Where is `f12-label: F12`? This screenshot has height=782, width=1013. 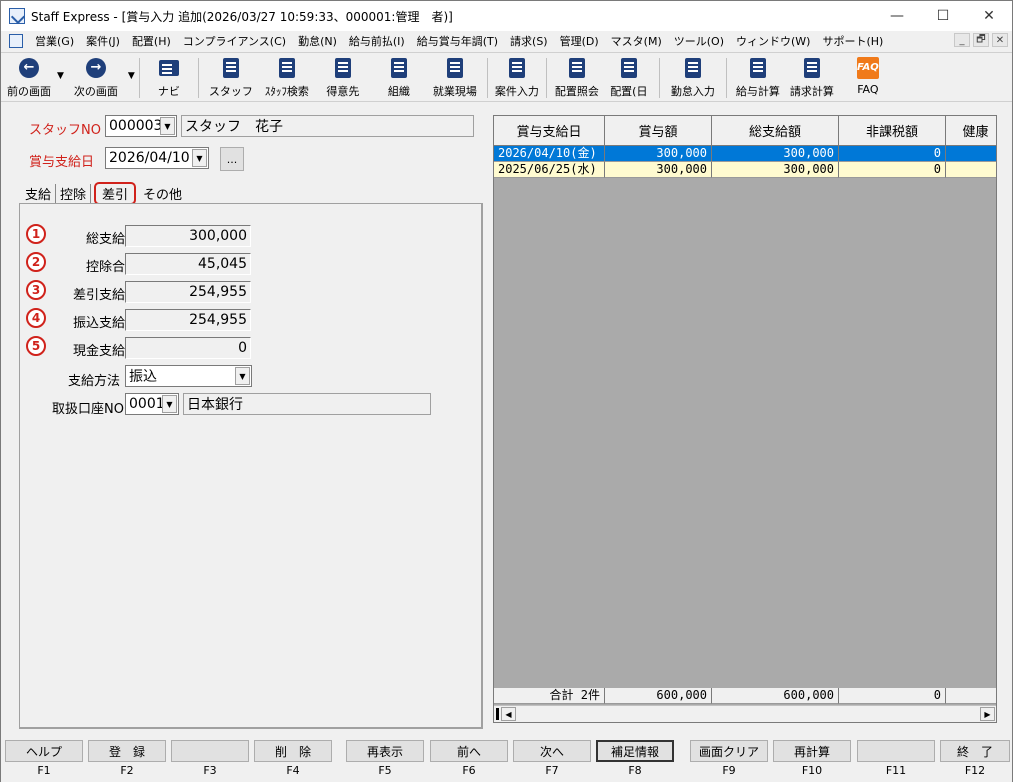
f12-label: F12 is located at coordinates (975, 770).